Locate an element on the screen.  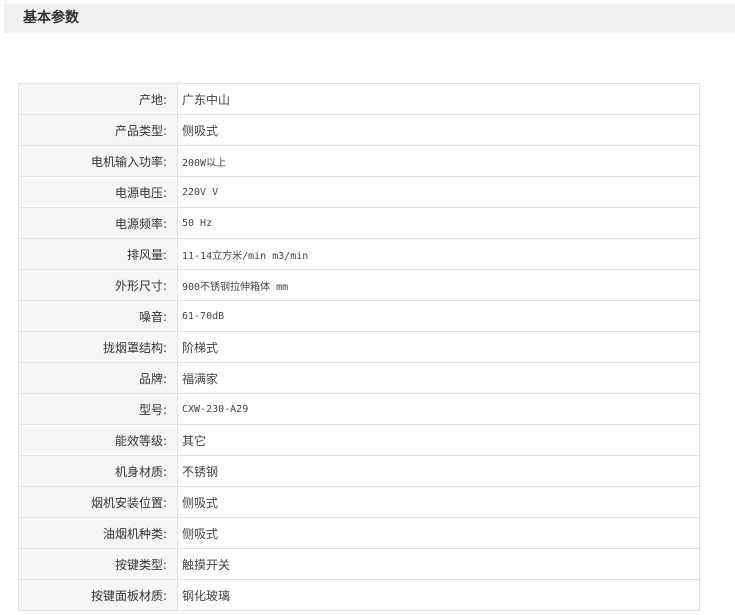
table-row: 品牌: 福满家 is located at coordinates (359, 378).